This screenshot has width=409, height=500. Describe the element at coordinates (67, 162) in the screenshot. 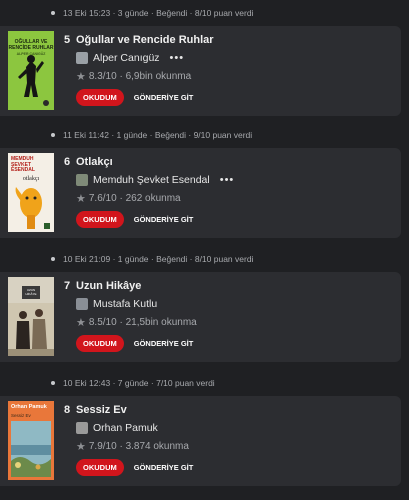

I see `rank-number: 6` at that location.